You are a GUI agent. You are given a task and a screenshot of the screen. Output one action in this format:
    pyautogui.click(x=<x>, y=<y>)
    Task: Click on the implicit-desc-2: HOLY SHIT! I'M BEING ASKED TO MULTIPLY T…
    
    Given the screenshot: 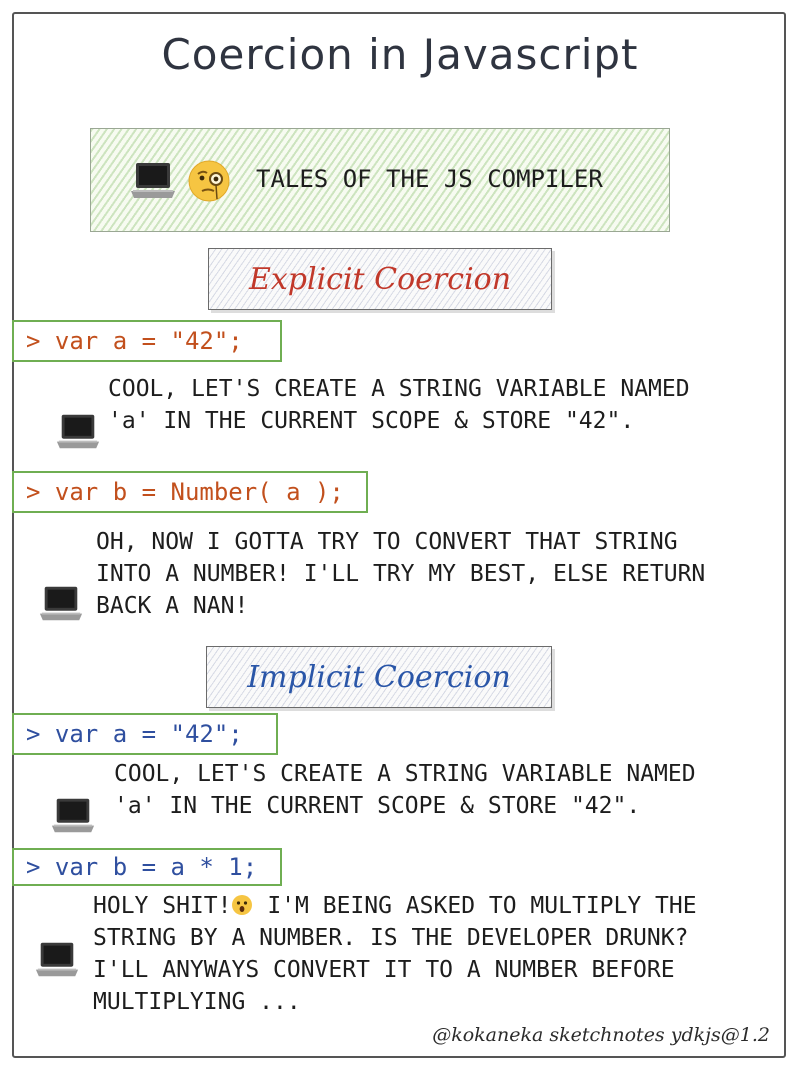 What is the action you would take?
    pyautogui.click(x=395, y=954)
    